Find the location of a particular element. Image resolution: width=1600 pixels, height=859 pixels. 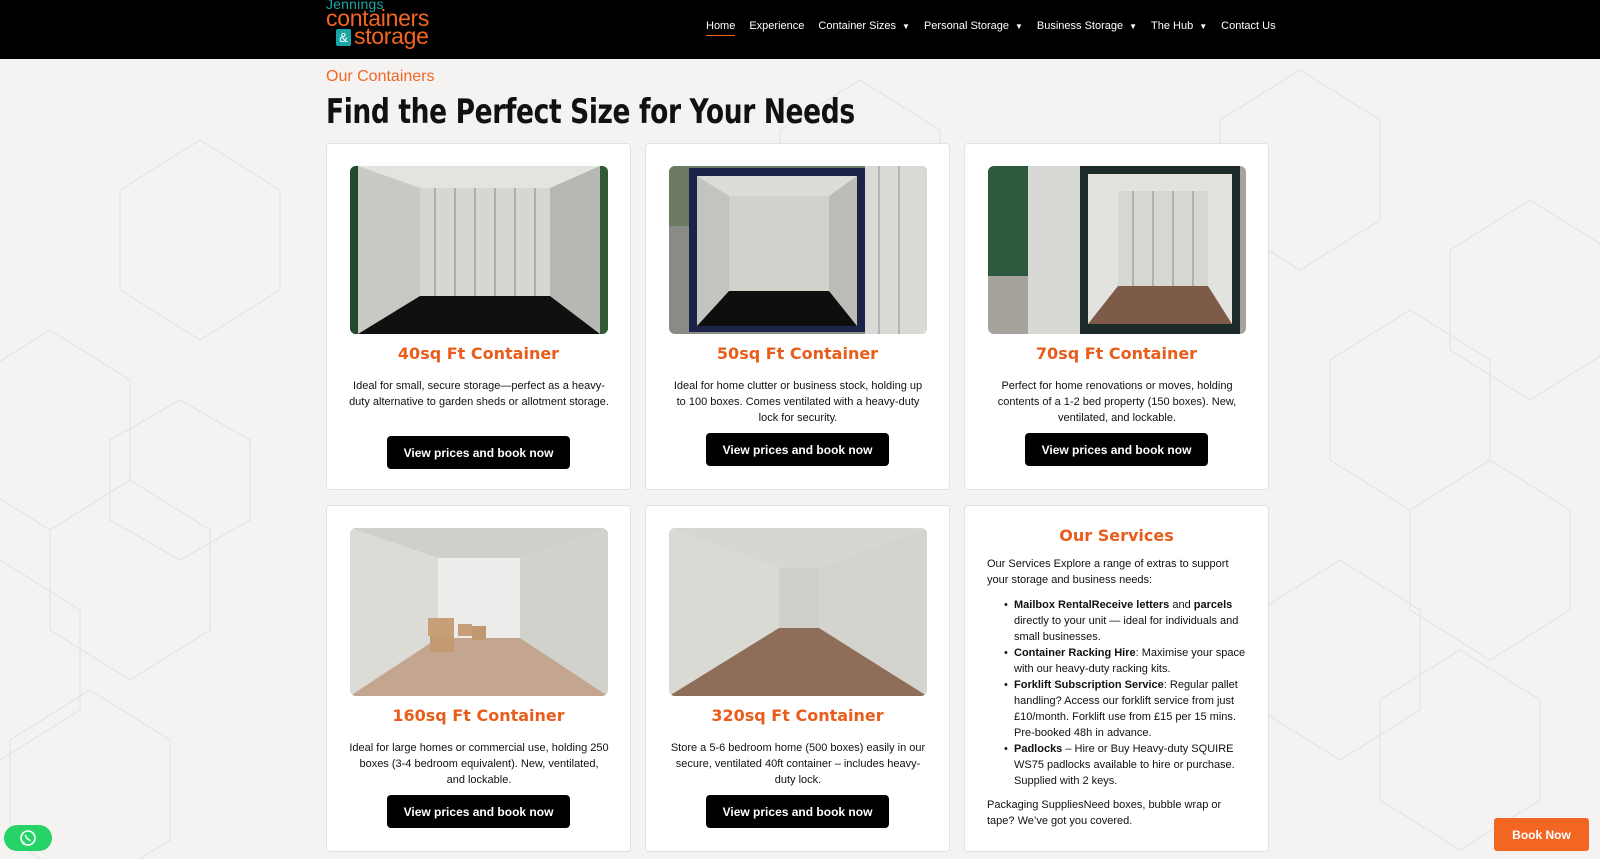

nav-label: Experience is located at coordinates (777, 26).